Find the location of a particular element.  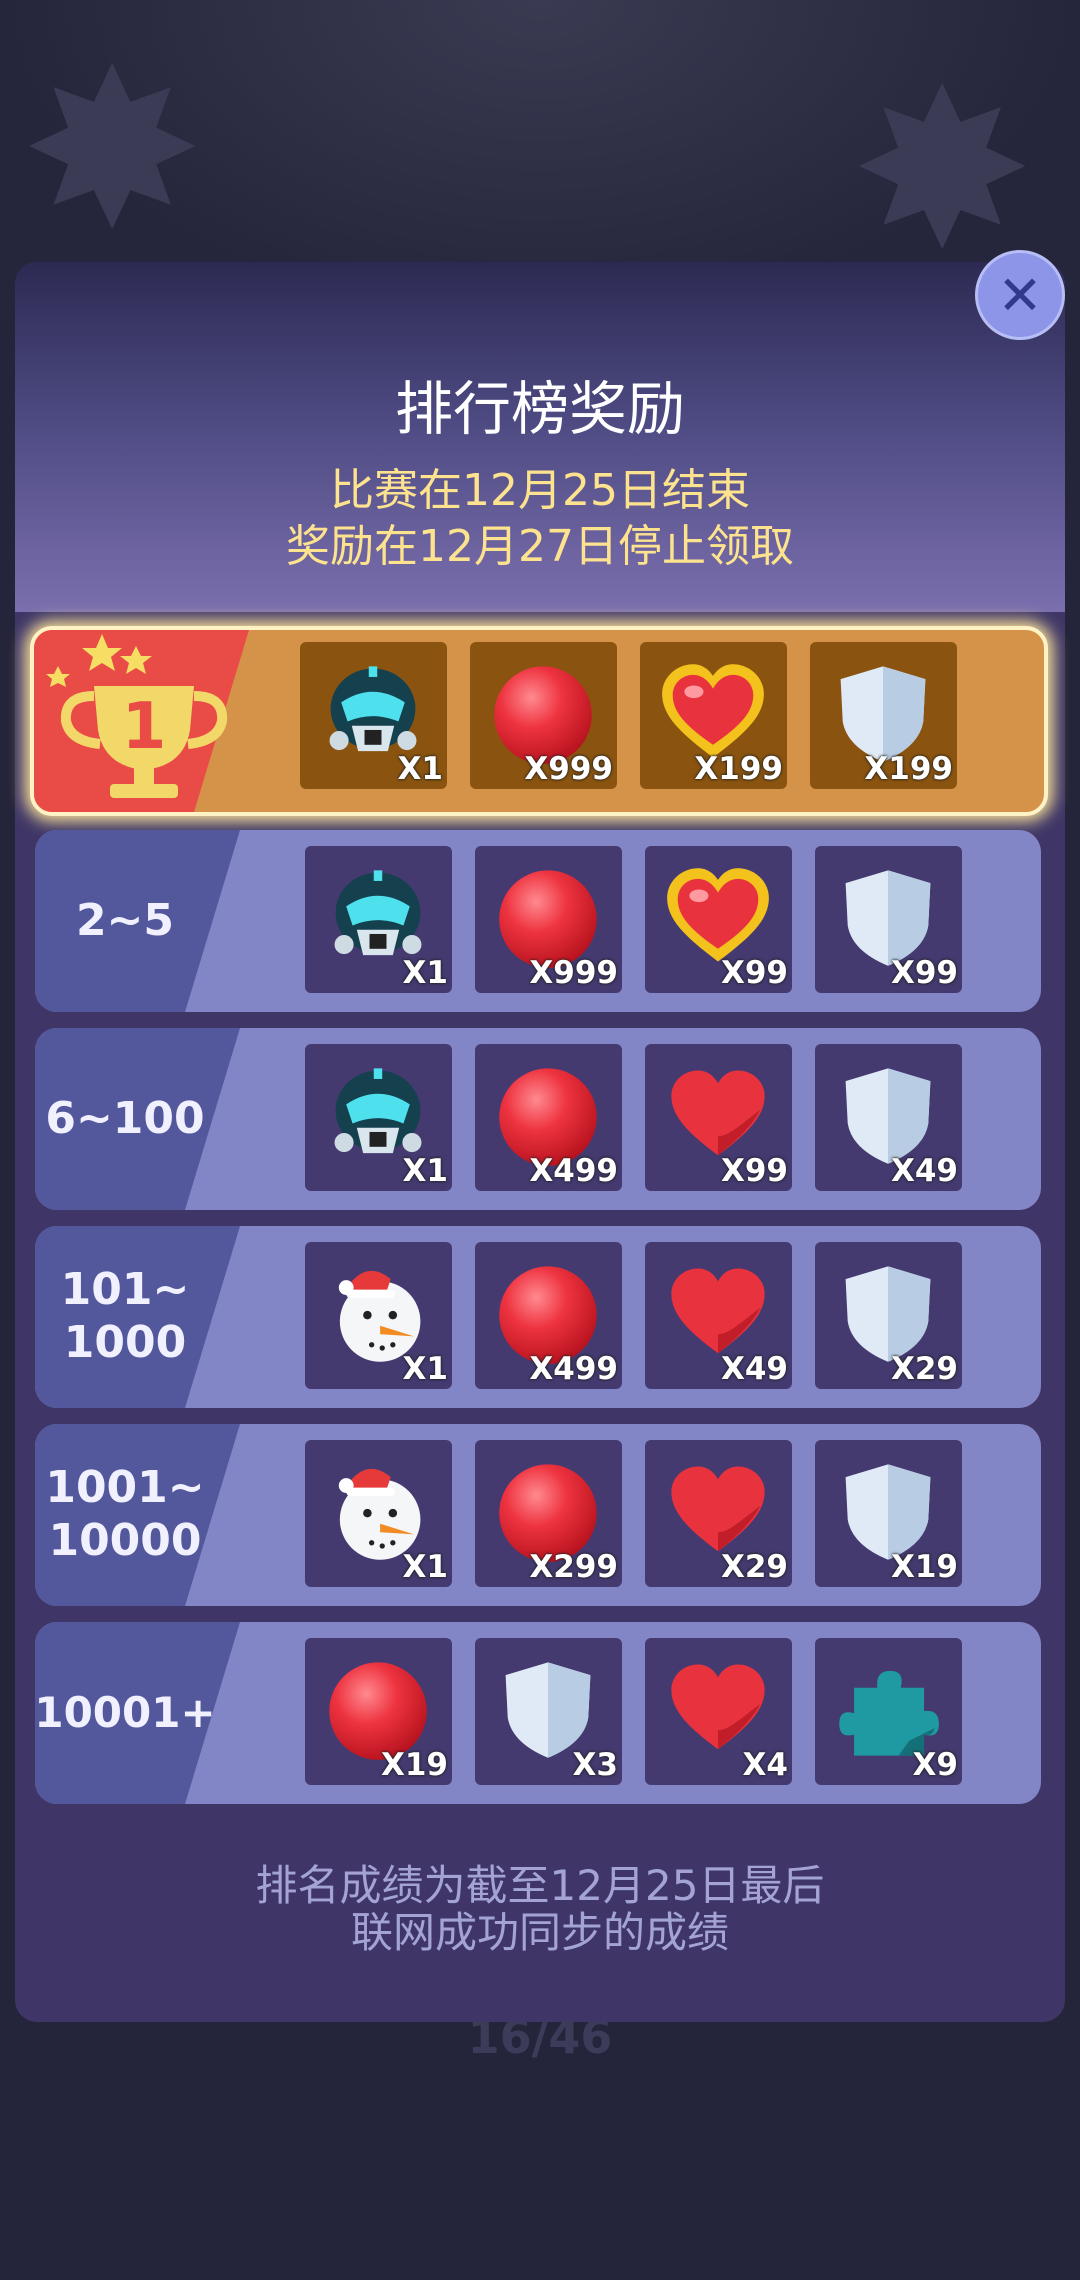

reward-item: X3 is located at coordinates (548, 1711).